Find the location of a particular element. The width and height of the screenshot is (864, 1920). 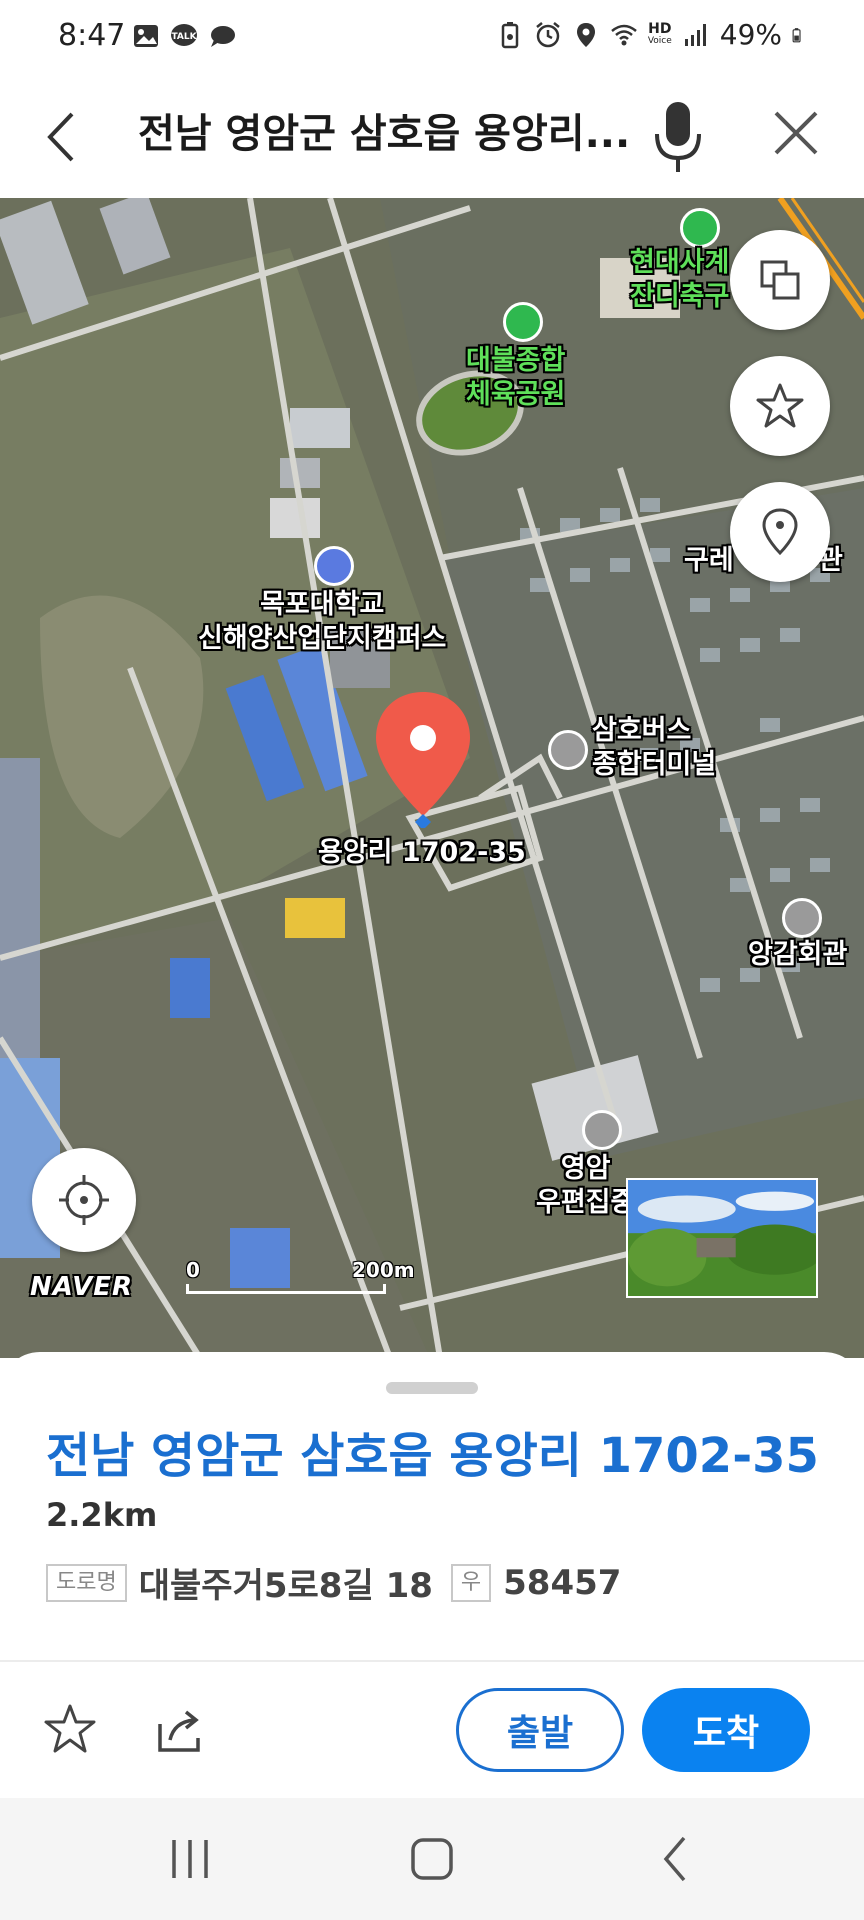

map-pin-icon is located at coordinates (780, 532).